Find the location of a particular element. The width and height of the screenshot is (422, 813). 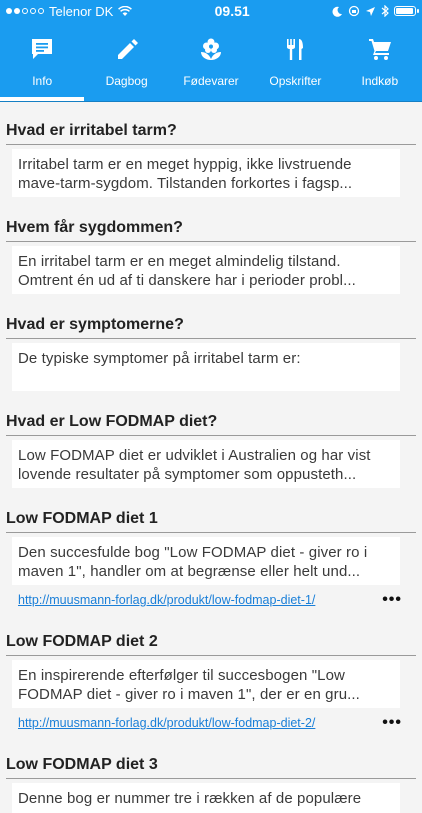

carrier-label: Telenor DK is located at coordinates (81, 11).